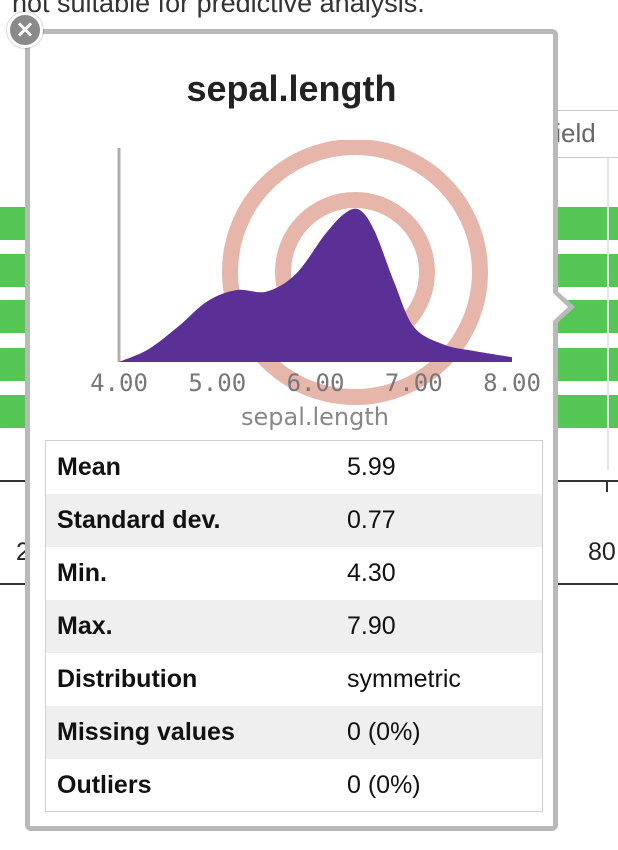  Describe the element at coordinates (608, 310) in the screenshot. I see `background-gridline` at that location.